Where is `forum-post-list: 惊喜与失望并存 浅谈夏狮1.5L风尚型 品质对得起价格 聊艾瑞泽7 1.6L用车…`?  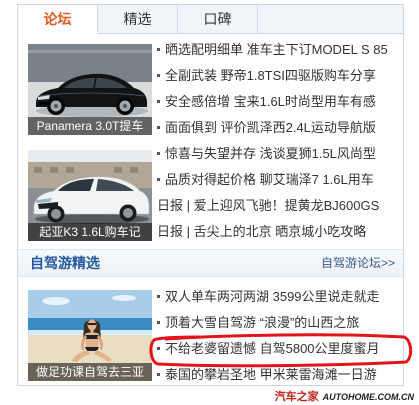
forum-post-list: 惊喜与失望并存 浅谈夏狮1.5L风尚型 品质对得起价格 聊艾瑞泽7 1.6L用车… is located at coordinates (278, 193).